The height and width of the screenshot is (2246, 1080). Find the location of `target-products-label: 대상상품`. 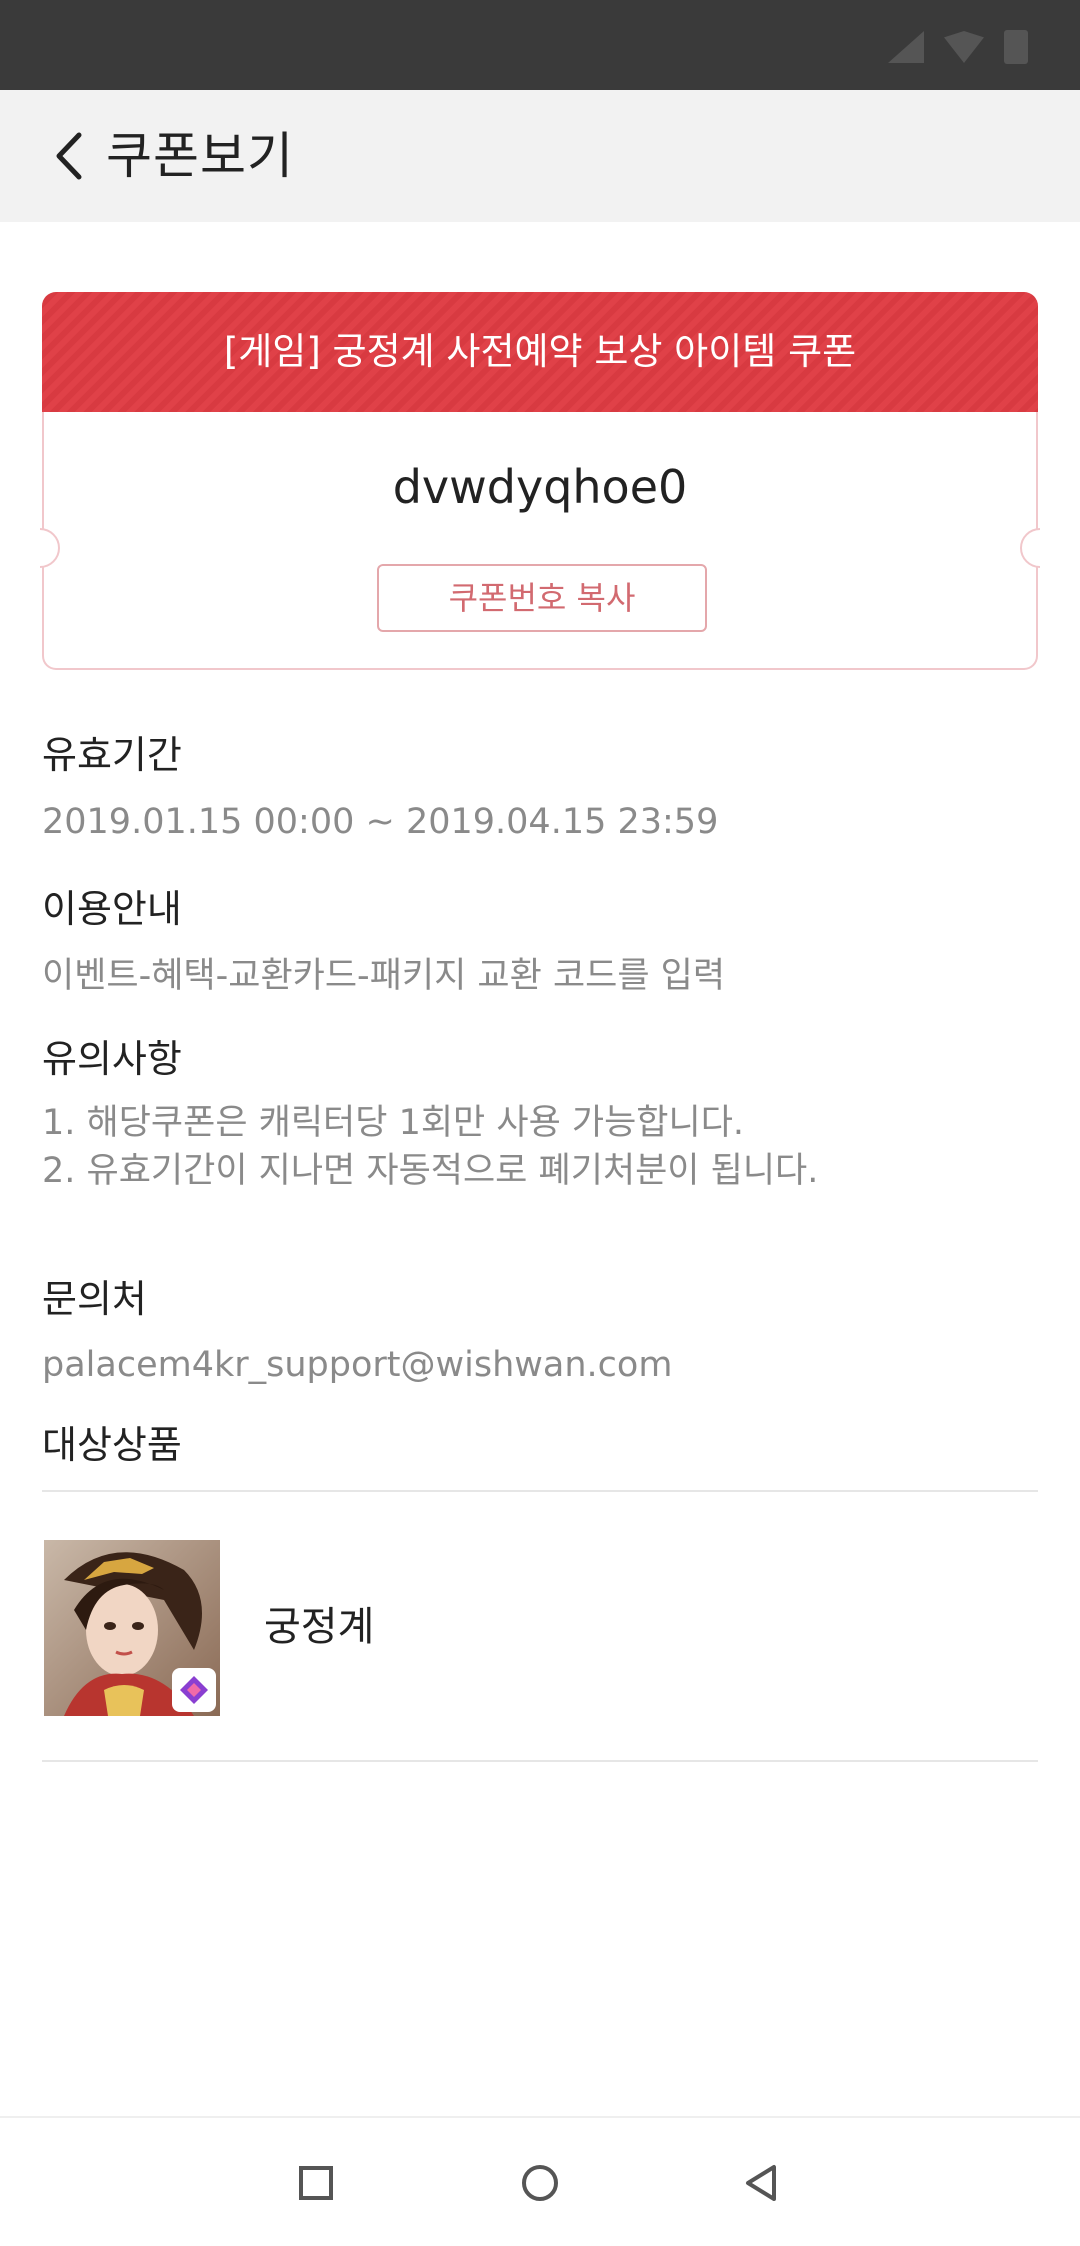

target-products-label: 대상상품 is located at coordinates (112, 1445).